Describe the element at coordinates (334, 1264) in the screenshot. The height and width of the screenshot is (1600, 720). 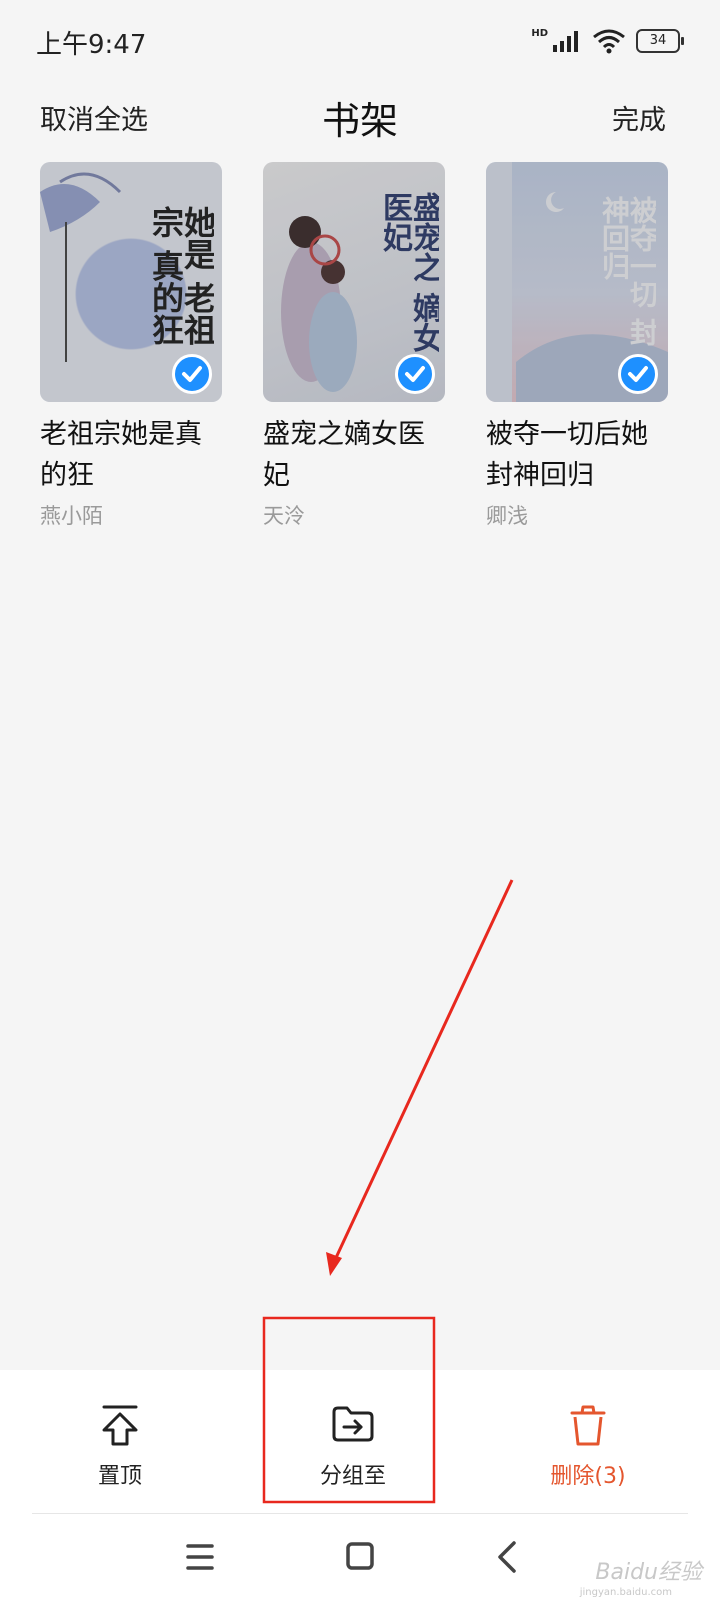
I see `annotation-arrowhead` at that location.